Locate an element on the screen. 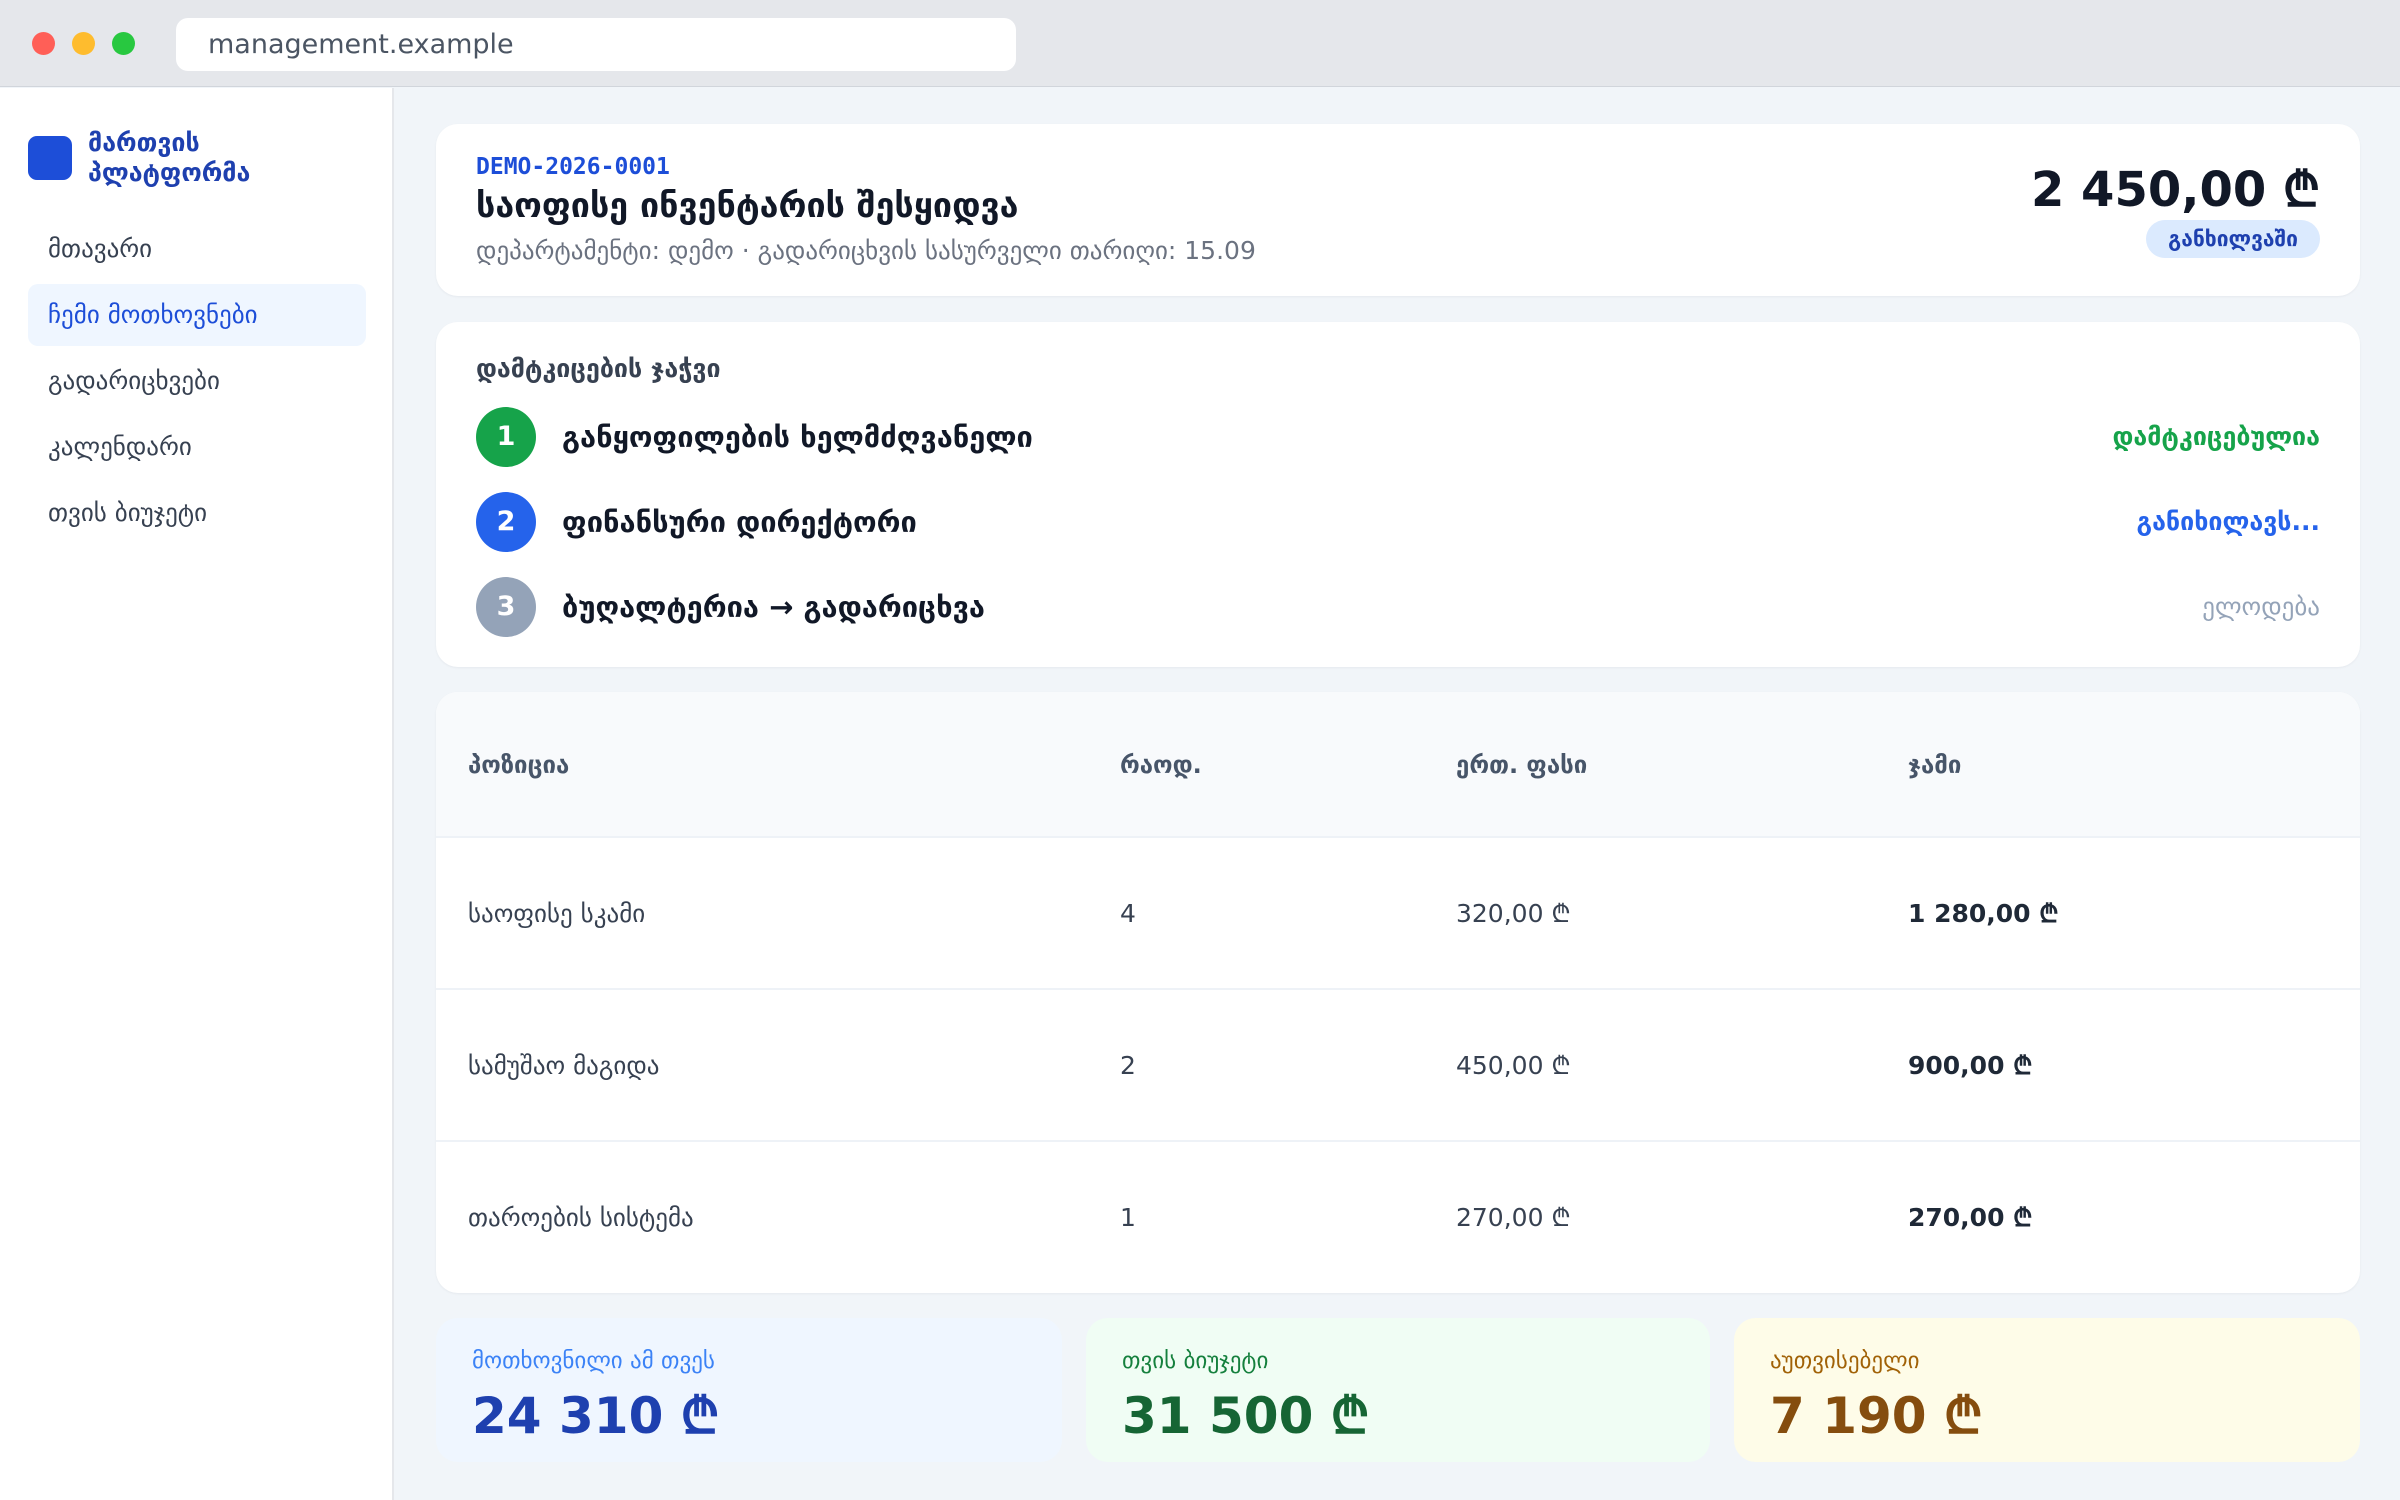 This screenshot has height=1500, width=2400. browser-chrome: management.example is located at coordinates (1200, 43).